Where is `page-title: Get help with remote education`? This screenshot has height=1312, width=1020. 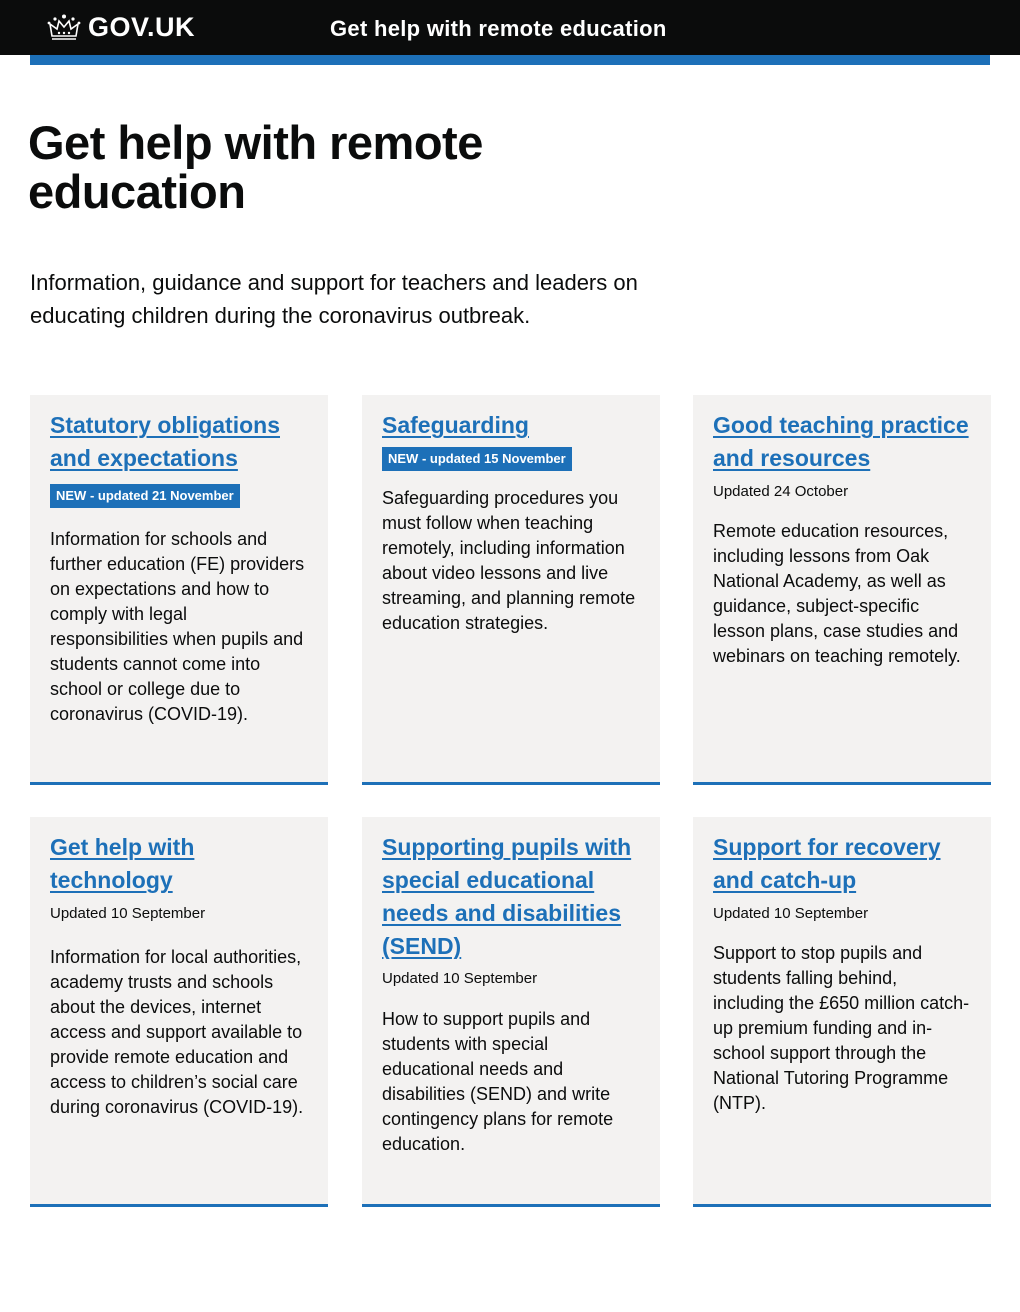 page-title: Get help with remote education is located at coordinates (255, 167).